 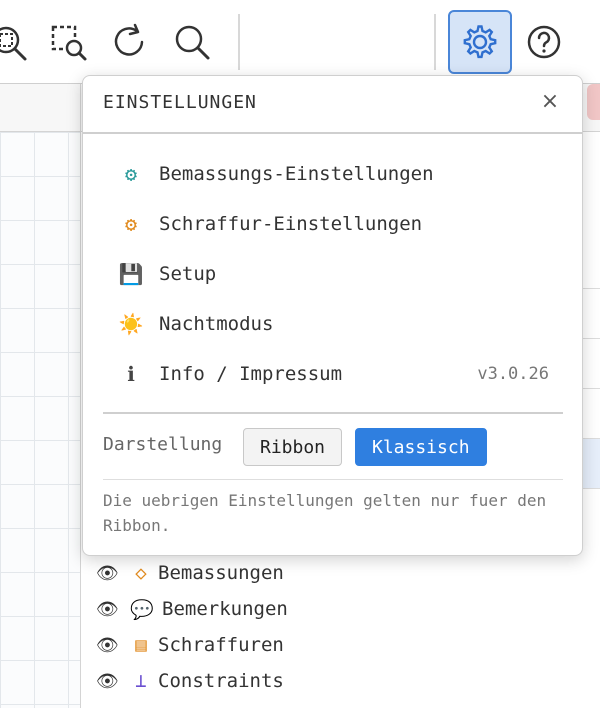 I want to click on layer-item-bemassungen: 👁 ◇ Bemassungen, so click(x=190, y=573).